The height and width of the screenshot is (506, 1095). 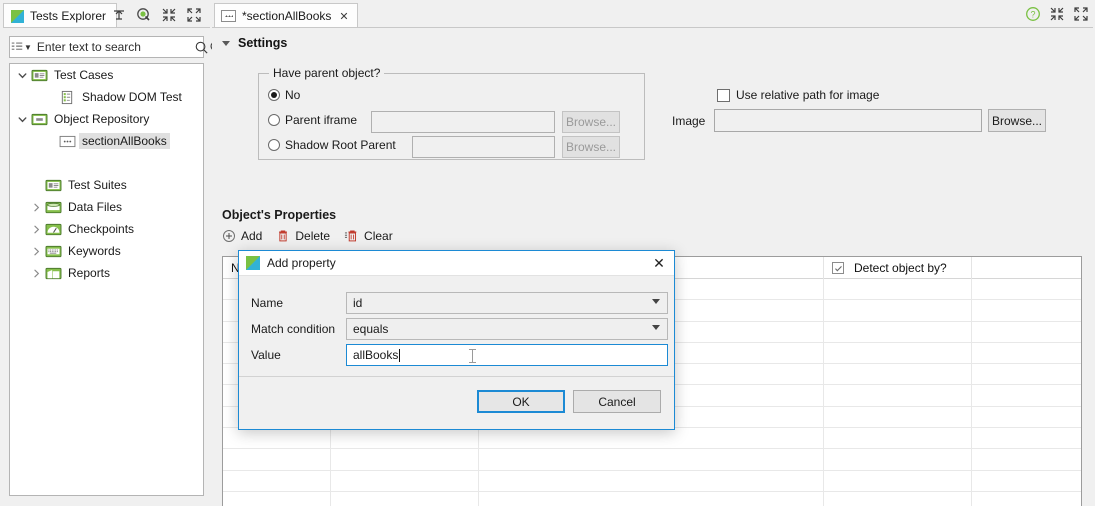 I want to click on add-property-button: Add, so click(x=242, y=236).